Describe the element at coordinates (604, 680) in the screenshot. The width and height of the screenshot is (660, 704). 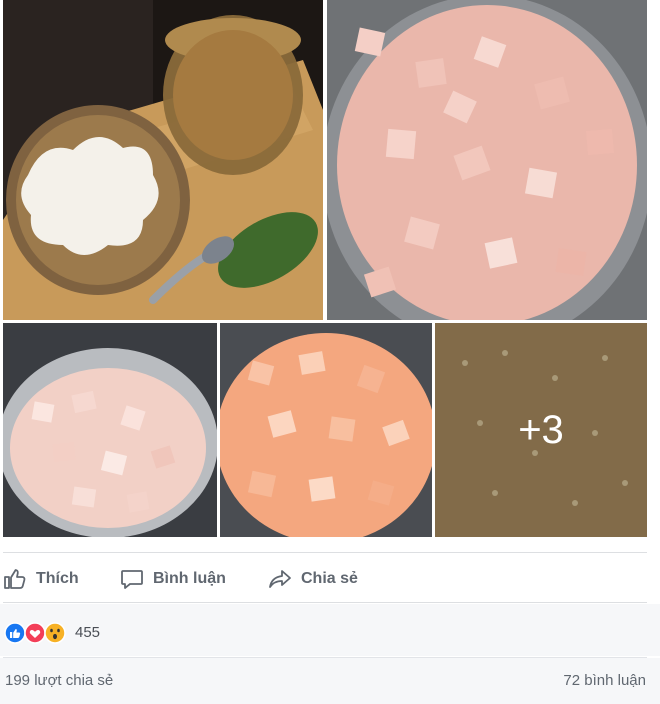
I see `comment-count-link: 72 bình luận` at that location.